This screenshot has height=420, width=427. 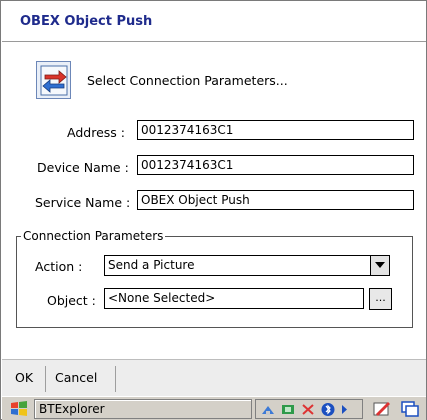 What do you see at coordinates (275, 130) in the screenshot?
I see `address-field: 0012374163C1` at bounding box center [275, 130].